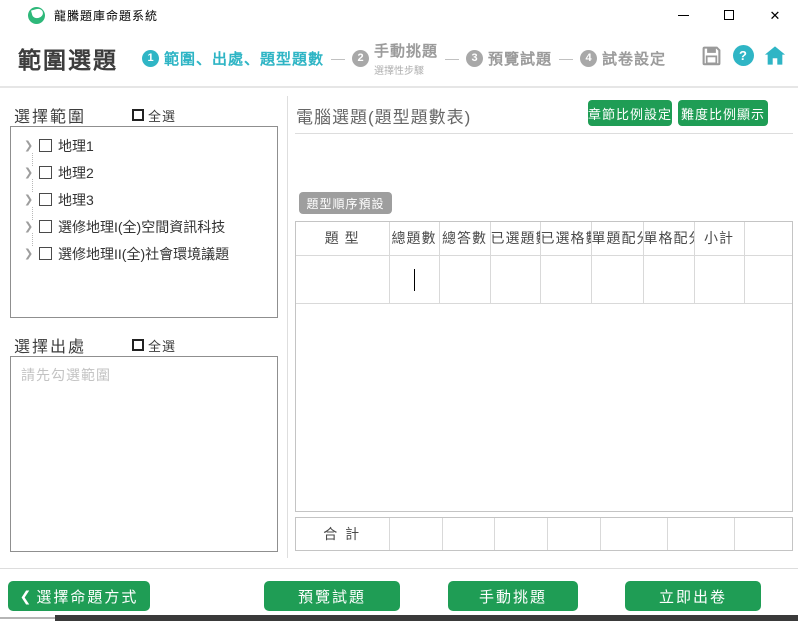 The height and width of the screenshot is (622, 798). What do you see at coordinates (589, 58) in the screenshot?
I see `step-4-badge: 4` at bounding box center [589, 58].